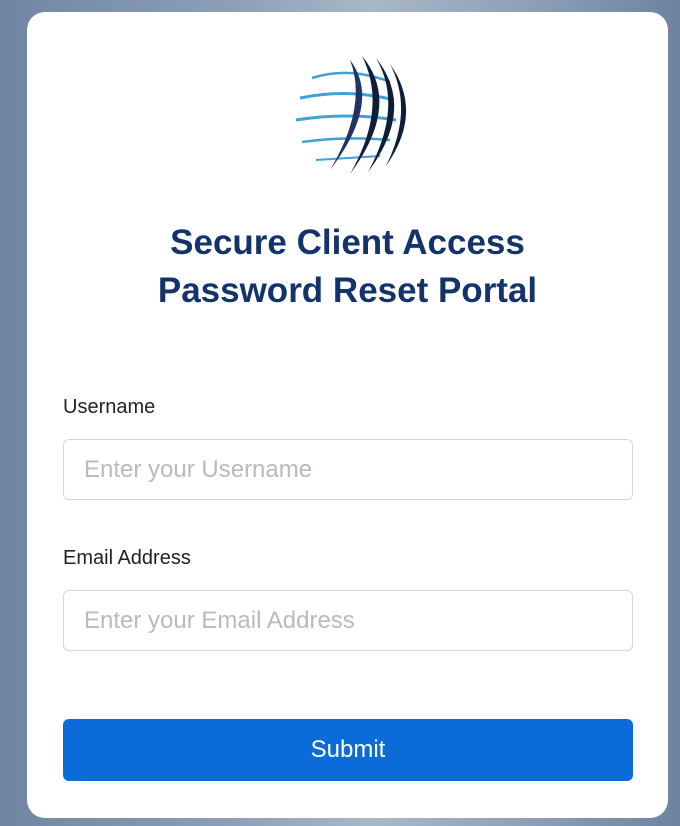  Describe the element at coordinates (351, 115) in the screenshot. I see `logo-graphic` at that location.